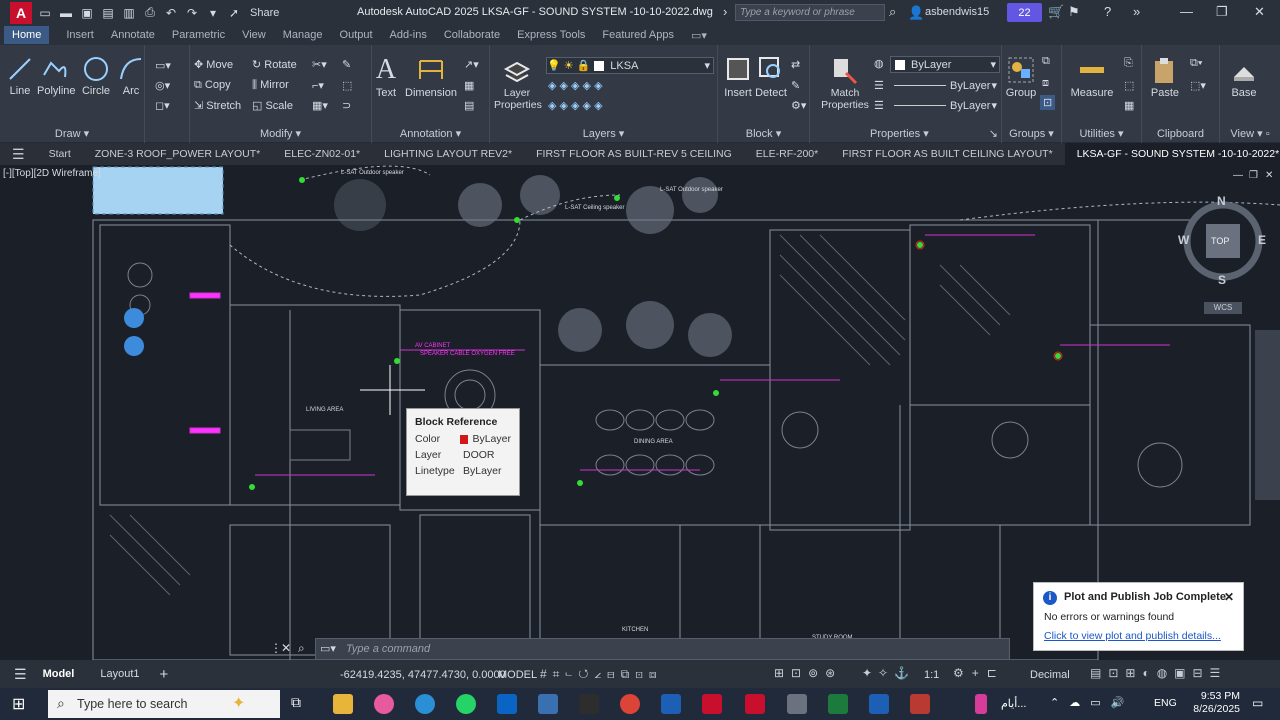 Image resolution: width=1280 pixels, height=720 pixels. I want to click on edge-icon, so click(425, 704).